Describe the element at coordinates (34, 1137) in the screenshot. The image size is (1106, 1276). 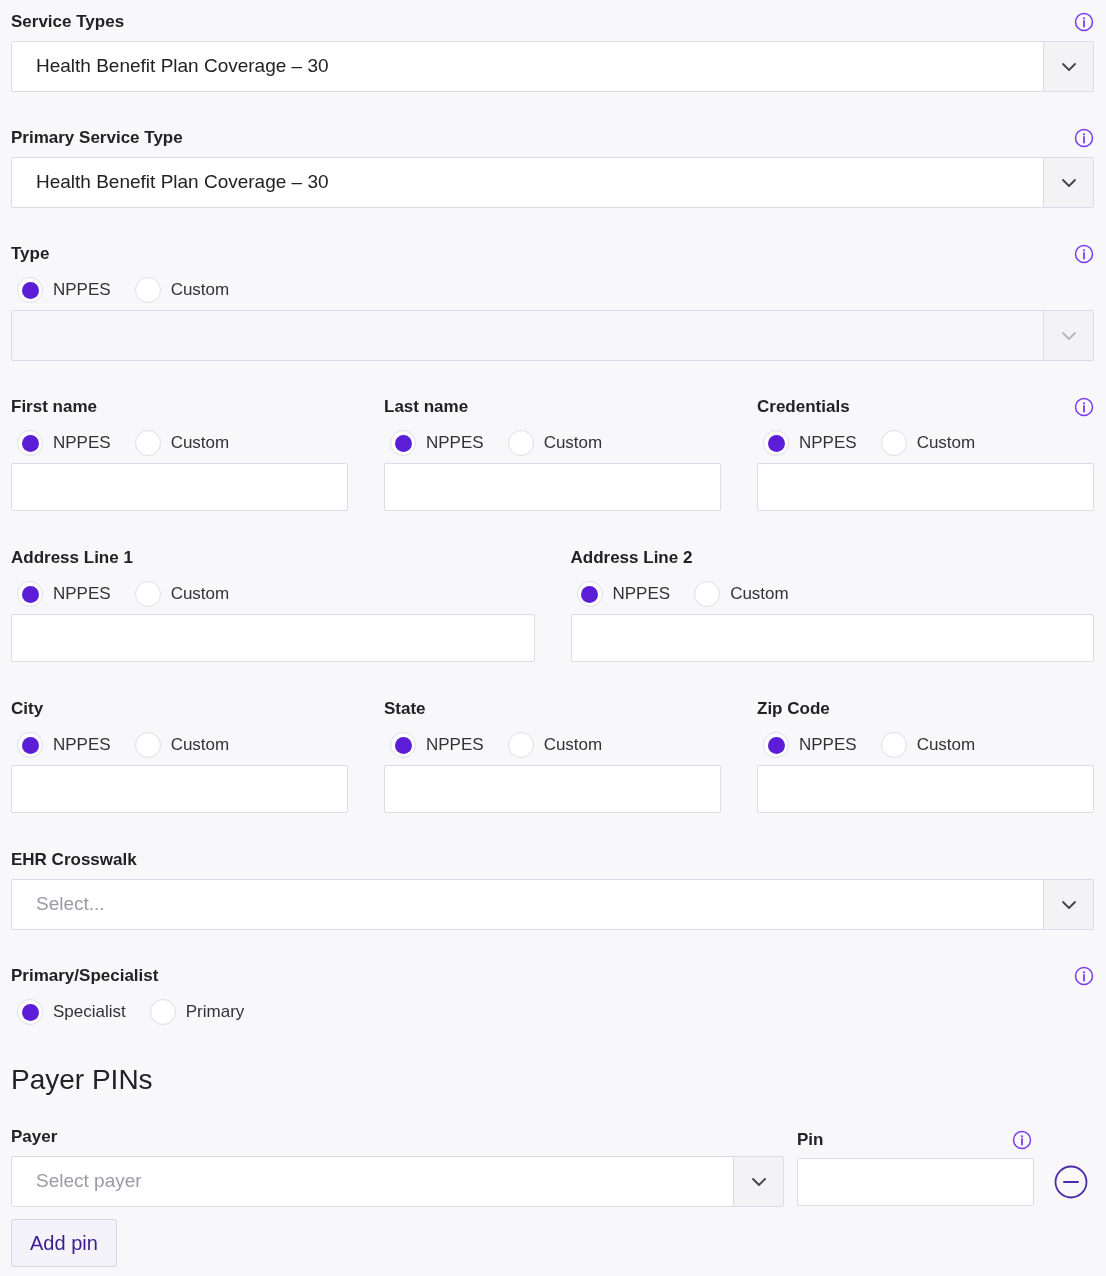
I see `field-label: Payer` at that location.